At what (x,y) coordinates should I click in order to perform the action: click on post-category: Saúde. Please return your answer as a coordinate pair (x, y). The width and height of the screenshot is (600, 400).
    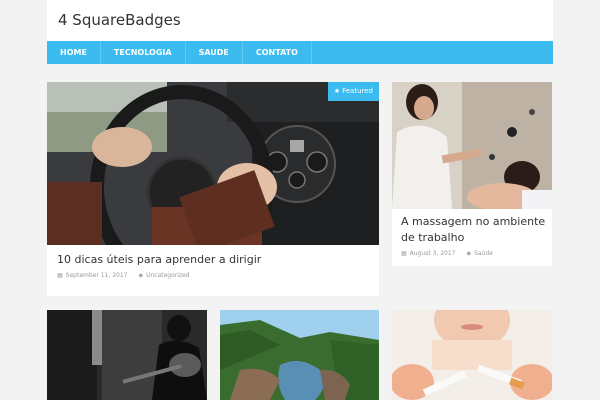
    Looking at the image, I should click on (483, 253).